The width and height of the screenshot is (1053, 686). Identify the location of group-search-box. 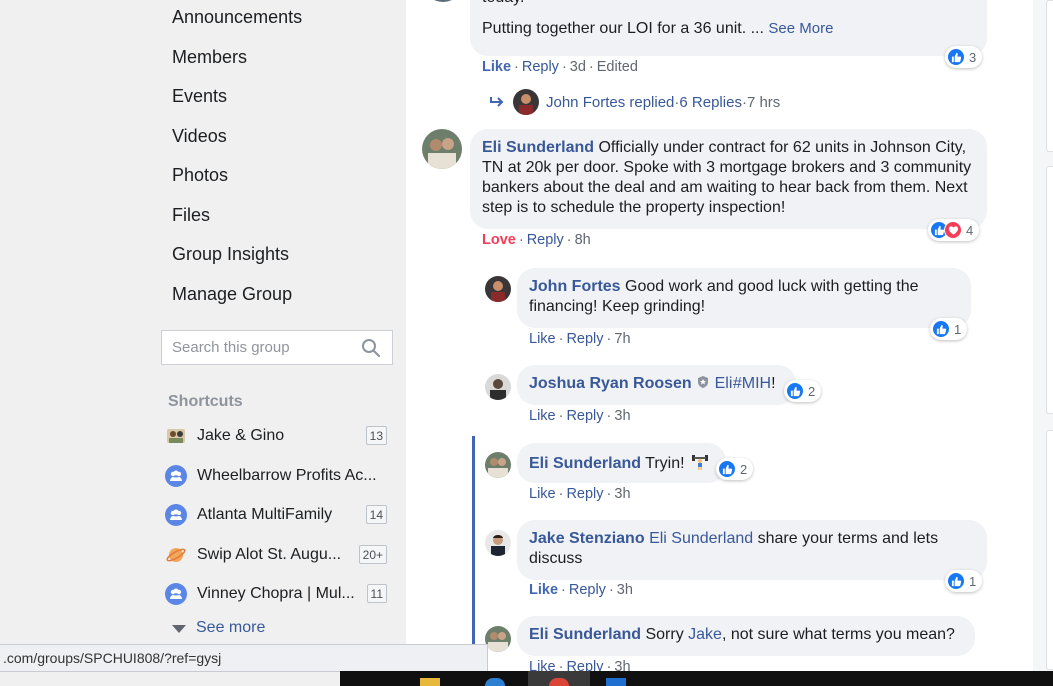
(277, 347).